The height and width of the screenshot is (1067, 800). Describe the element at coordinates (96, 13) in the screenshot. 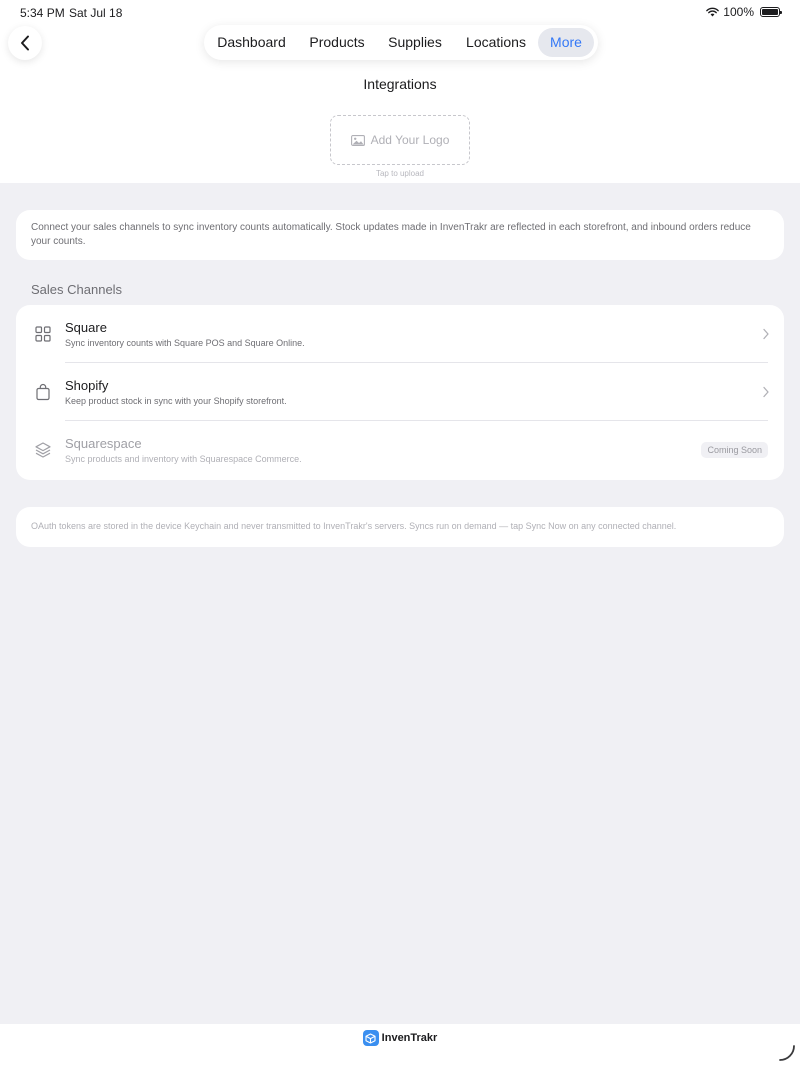

I see `status-date: Sat Jul 18` at that location.